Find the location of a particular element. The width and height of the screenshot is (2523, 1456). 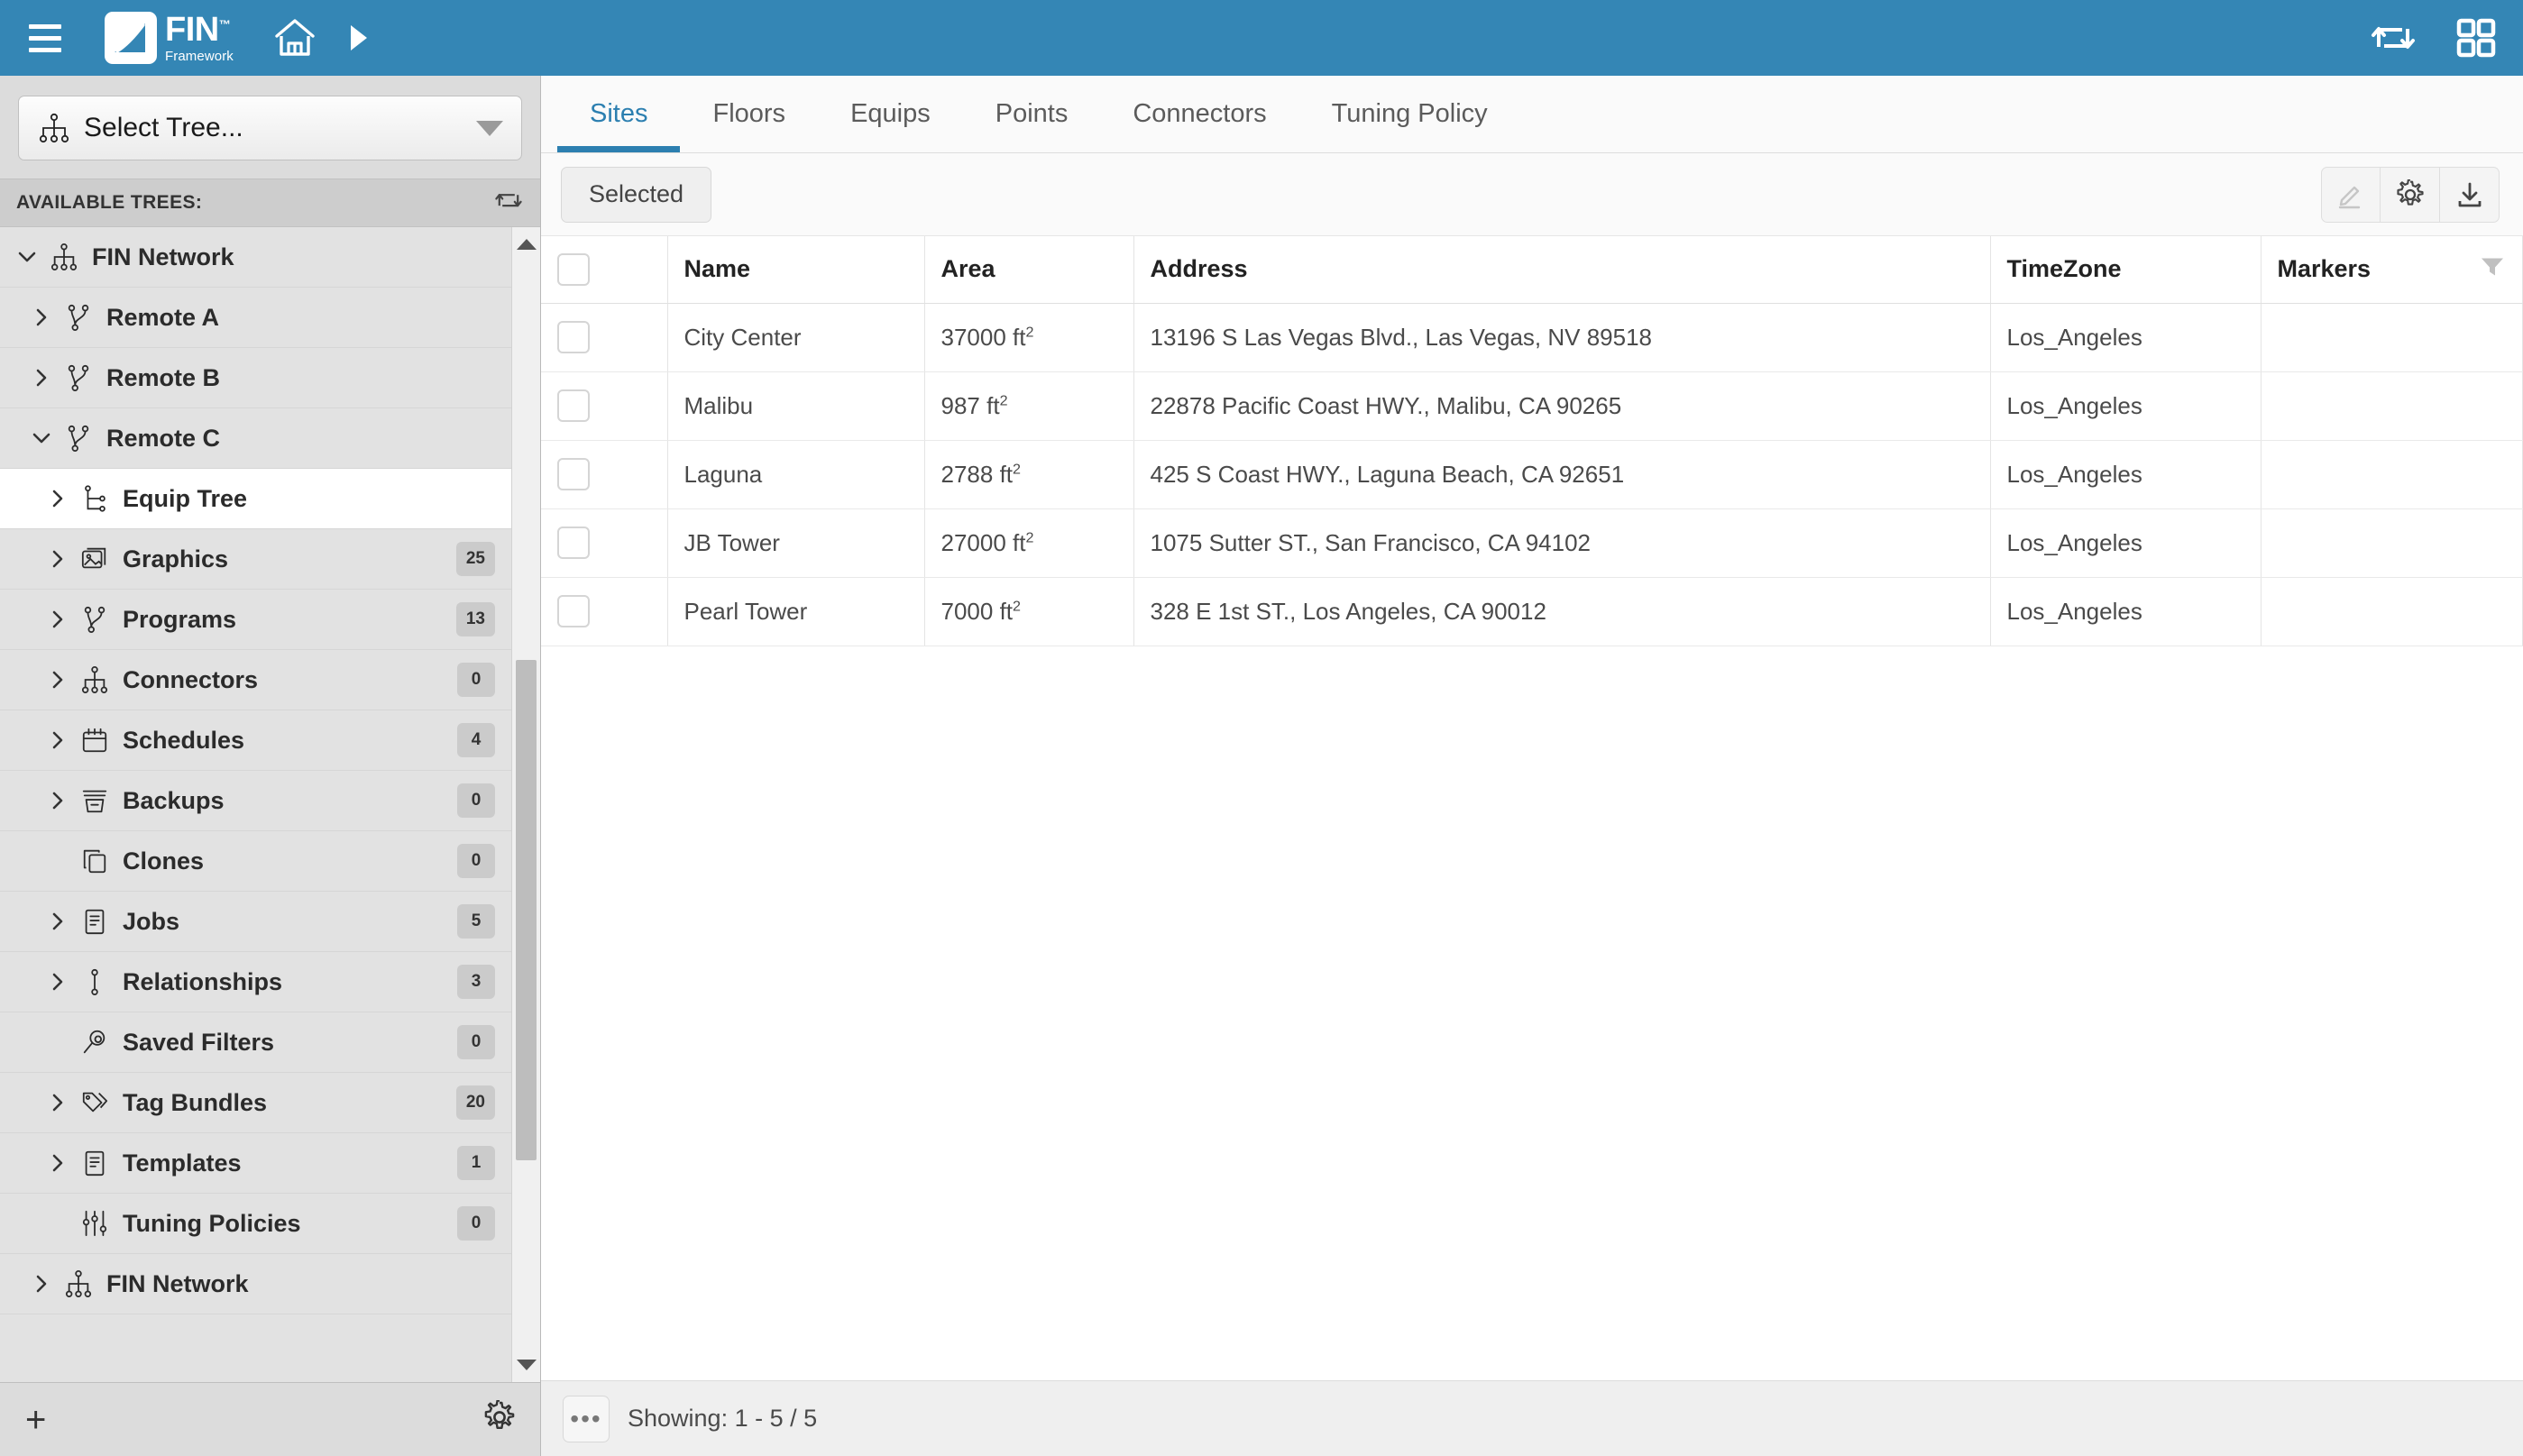

calendar-icon is located at coordinates (95, 741).